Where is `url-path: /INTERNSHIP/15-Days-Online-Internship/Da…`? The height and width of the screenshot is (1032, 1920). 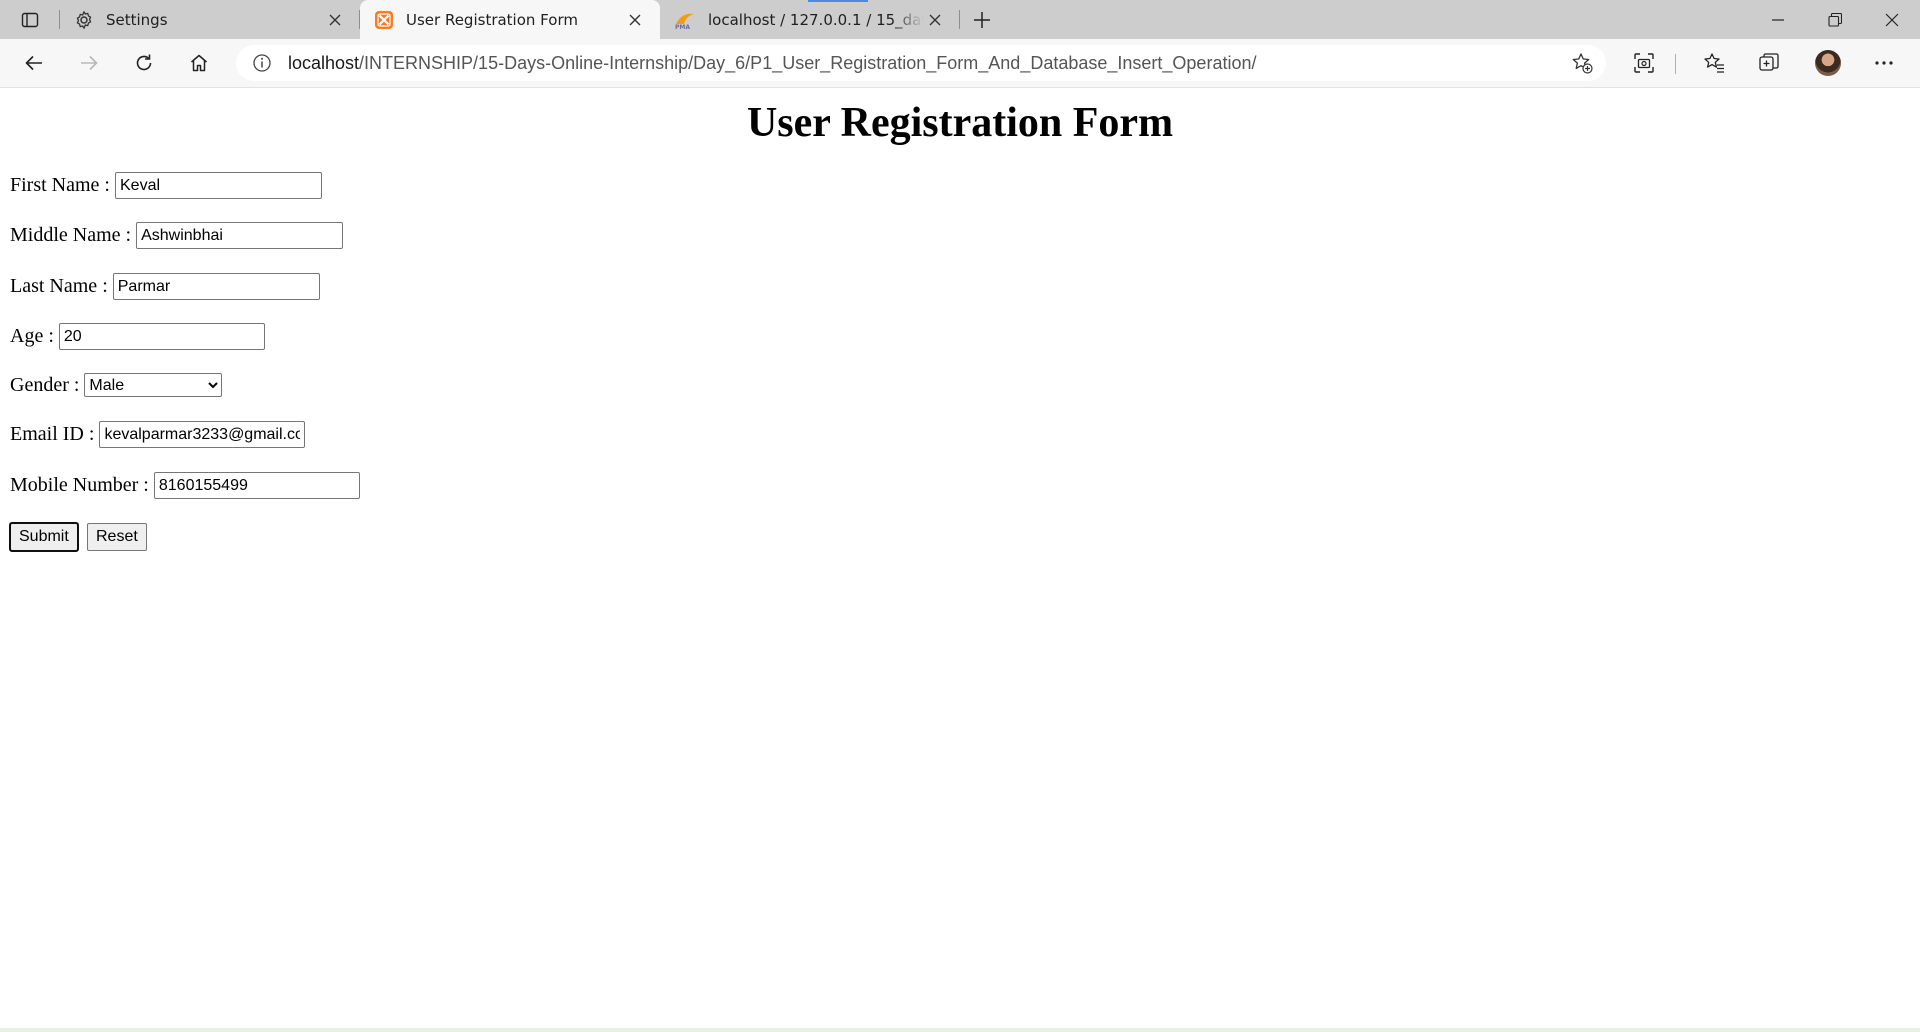
url-path: /INTERNSHIP/15-Days-Online-Internship/Da… is located at coordinates (808, 62).